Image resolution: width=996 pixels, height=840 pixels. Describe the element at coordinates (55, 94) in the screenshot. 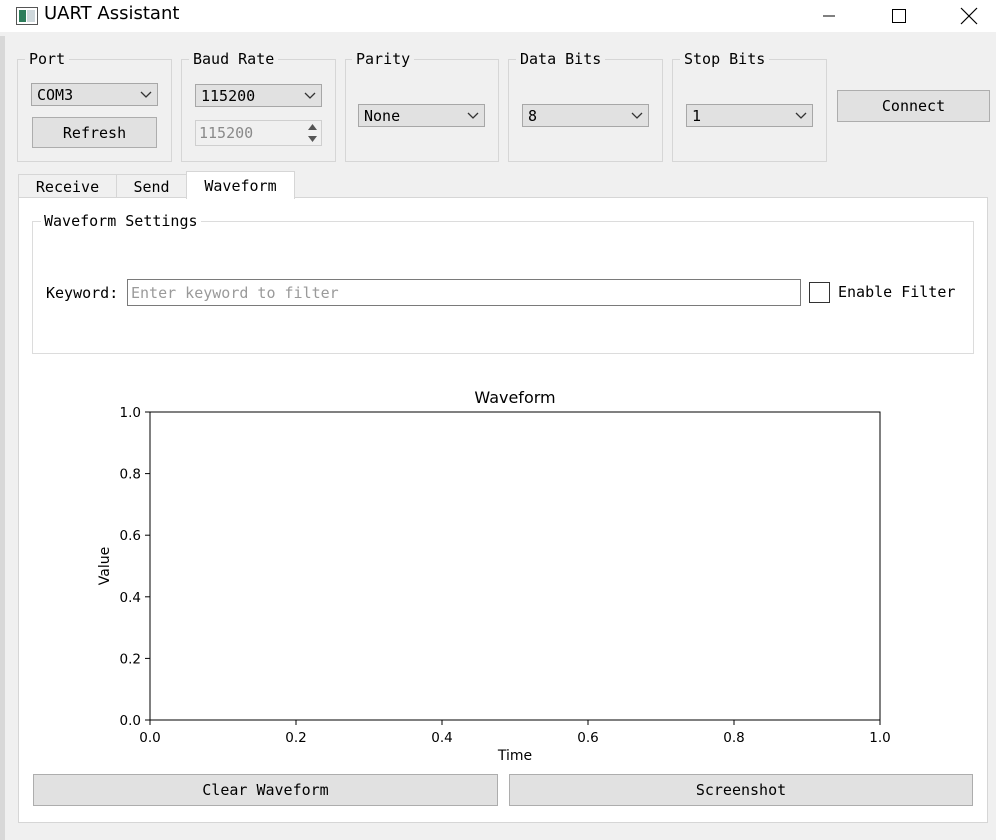

I see `port-select-value: COM3` at that location.